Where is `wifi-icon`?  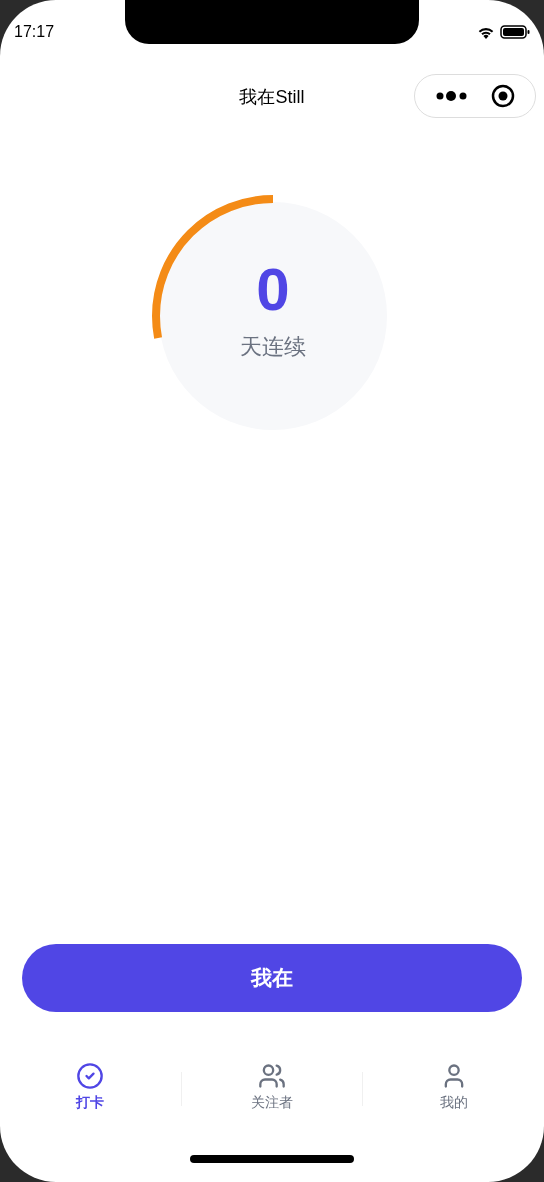 wifi-icon is located at coordinates (486, 32).